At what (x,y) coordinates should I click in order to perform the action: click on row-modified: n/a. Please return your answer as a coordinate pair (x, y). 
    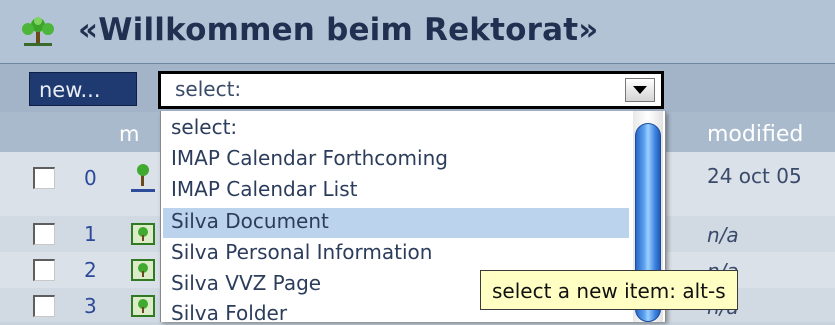
    Looking at the image, I should click on (723, 235).